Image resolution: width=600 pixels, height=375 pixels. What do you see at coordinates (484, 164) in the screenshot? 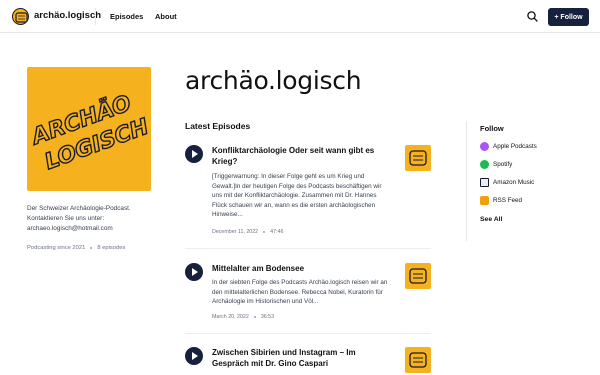
I see `spotify-icon` at bounding box center [484, 164].